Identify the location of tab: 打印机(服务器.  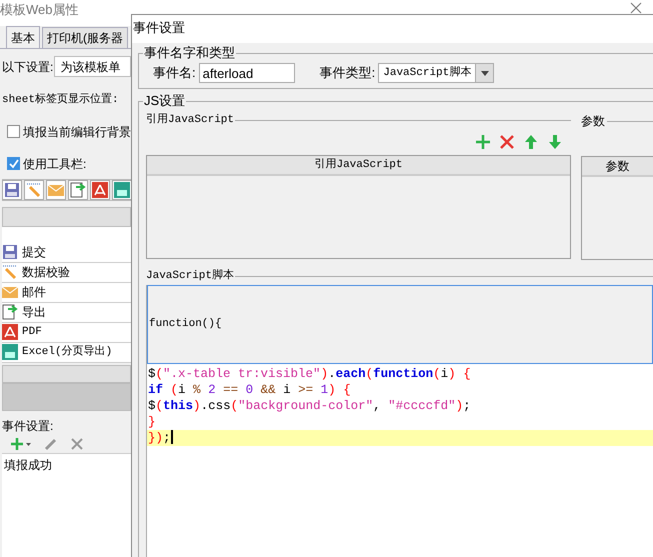
(85, 37).